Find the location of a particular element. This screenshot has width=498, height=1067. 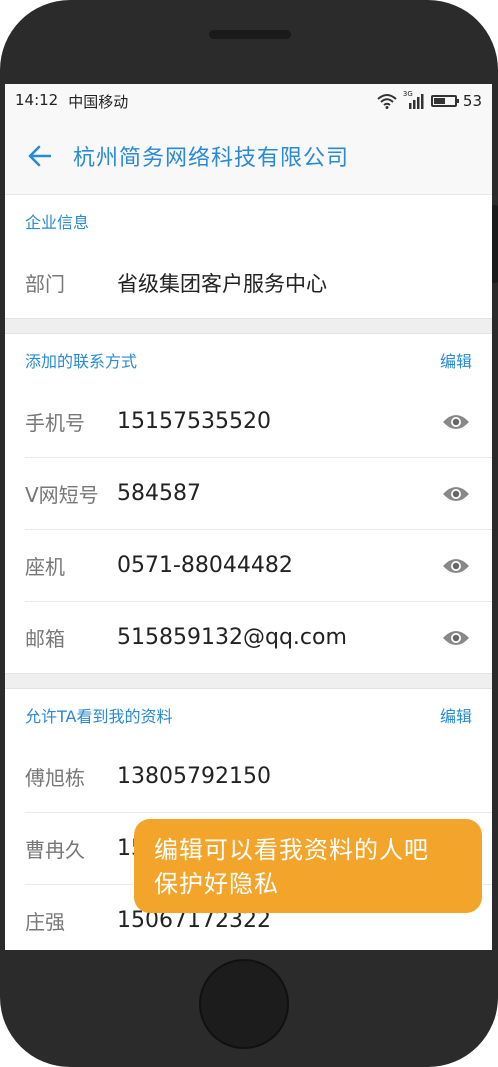

home-button is located at coordinates (244, 1004).